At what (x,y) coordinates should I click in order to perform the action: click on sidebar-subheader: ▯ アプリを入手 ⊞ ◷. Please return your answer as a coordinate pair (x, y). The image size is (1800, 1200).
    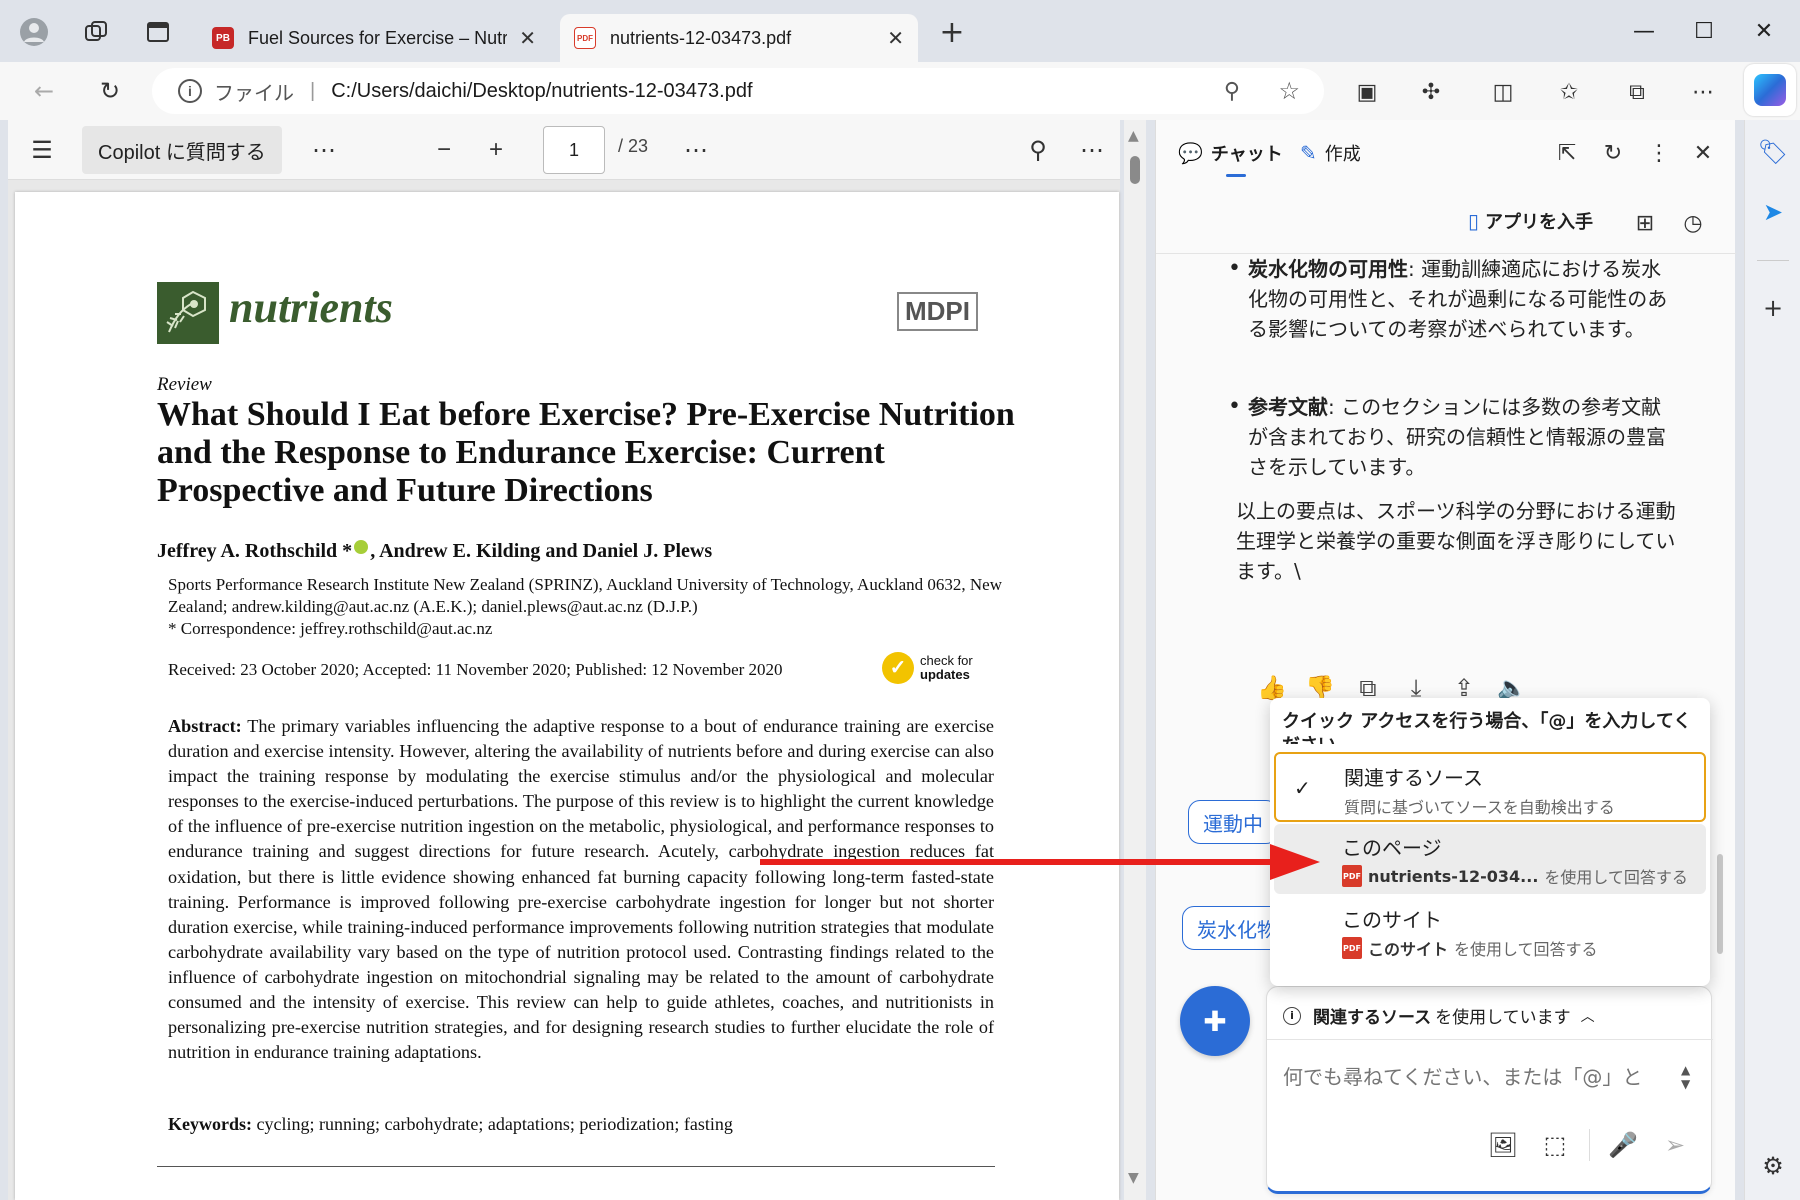
    Looking at the image, I should click on (1446, 224).